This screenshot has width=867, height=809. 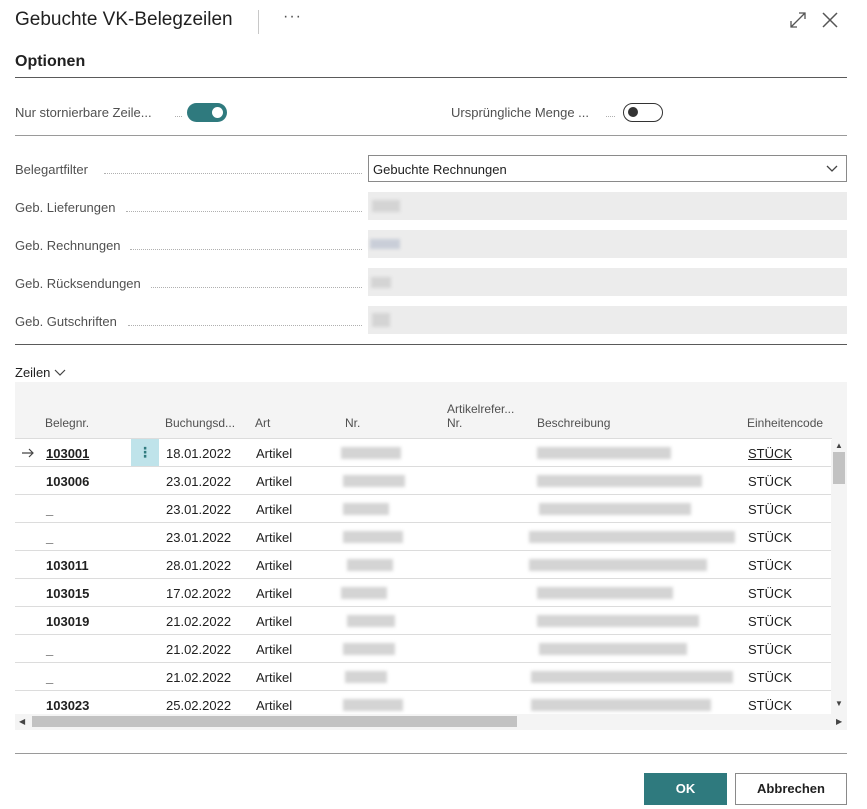 What do you see at coordinates (50, 61) in the screenshot?
I see `options-section-title: Optionen` at bounding box center [50, 61].